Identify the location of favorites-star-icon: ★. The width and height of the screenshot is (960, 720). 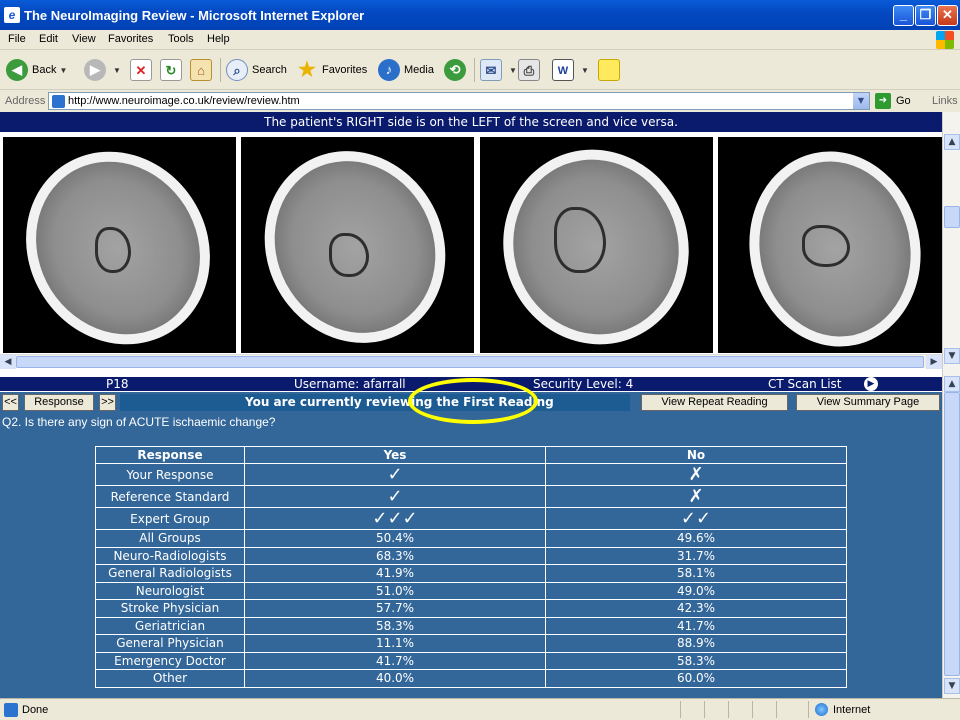
(307, 70).